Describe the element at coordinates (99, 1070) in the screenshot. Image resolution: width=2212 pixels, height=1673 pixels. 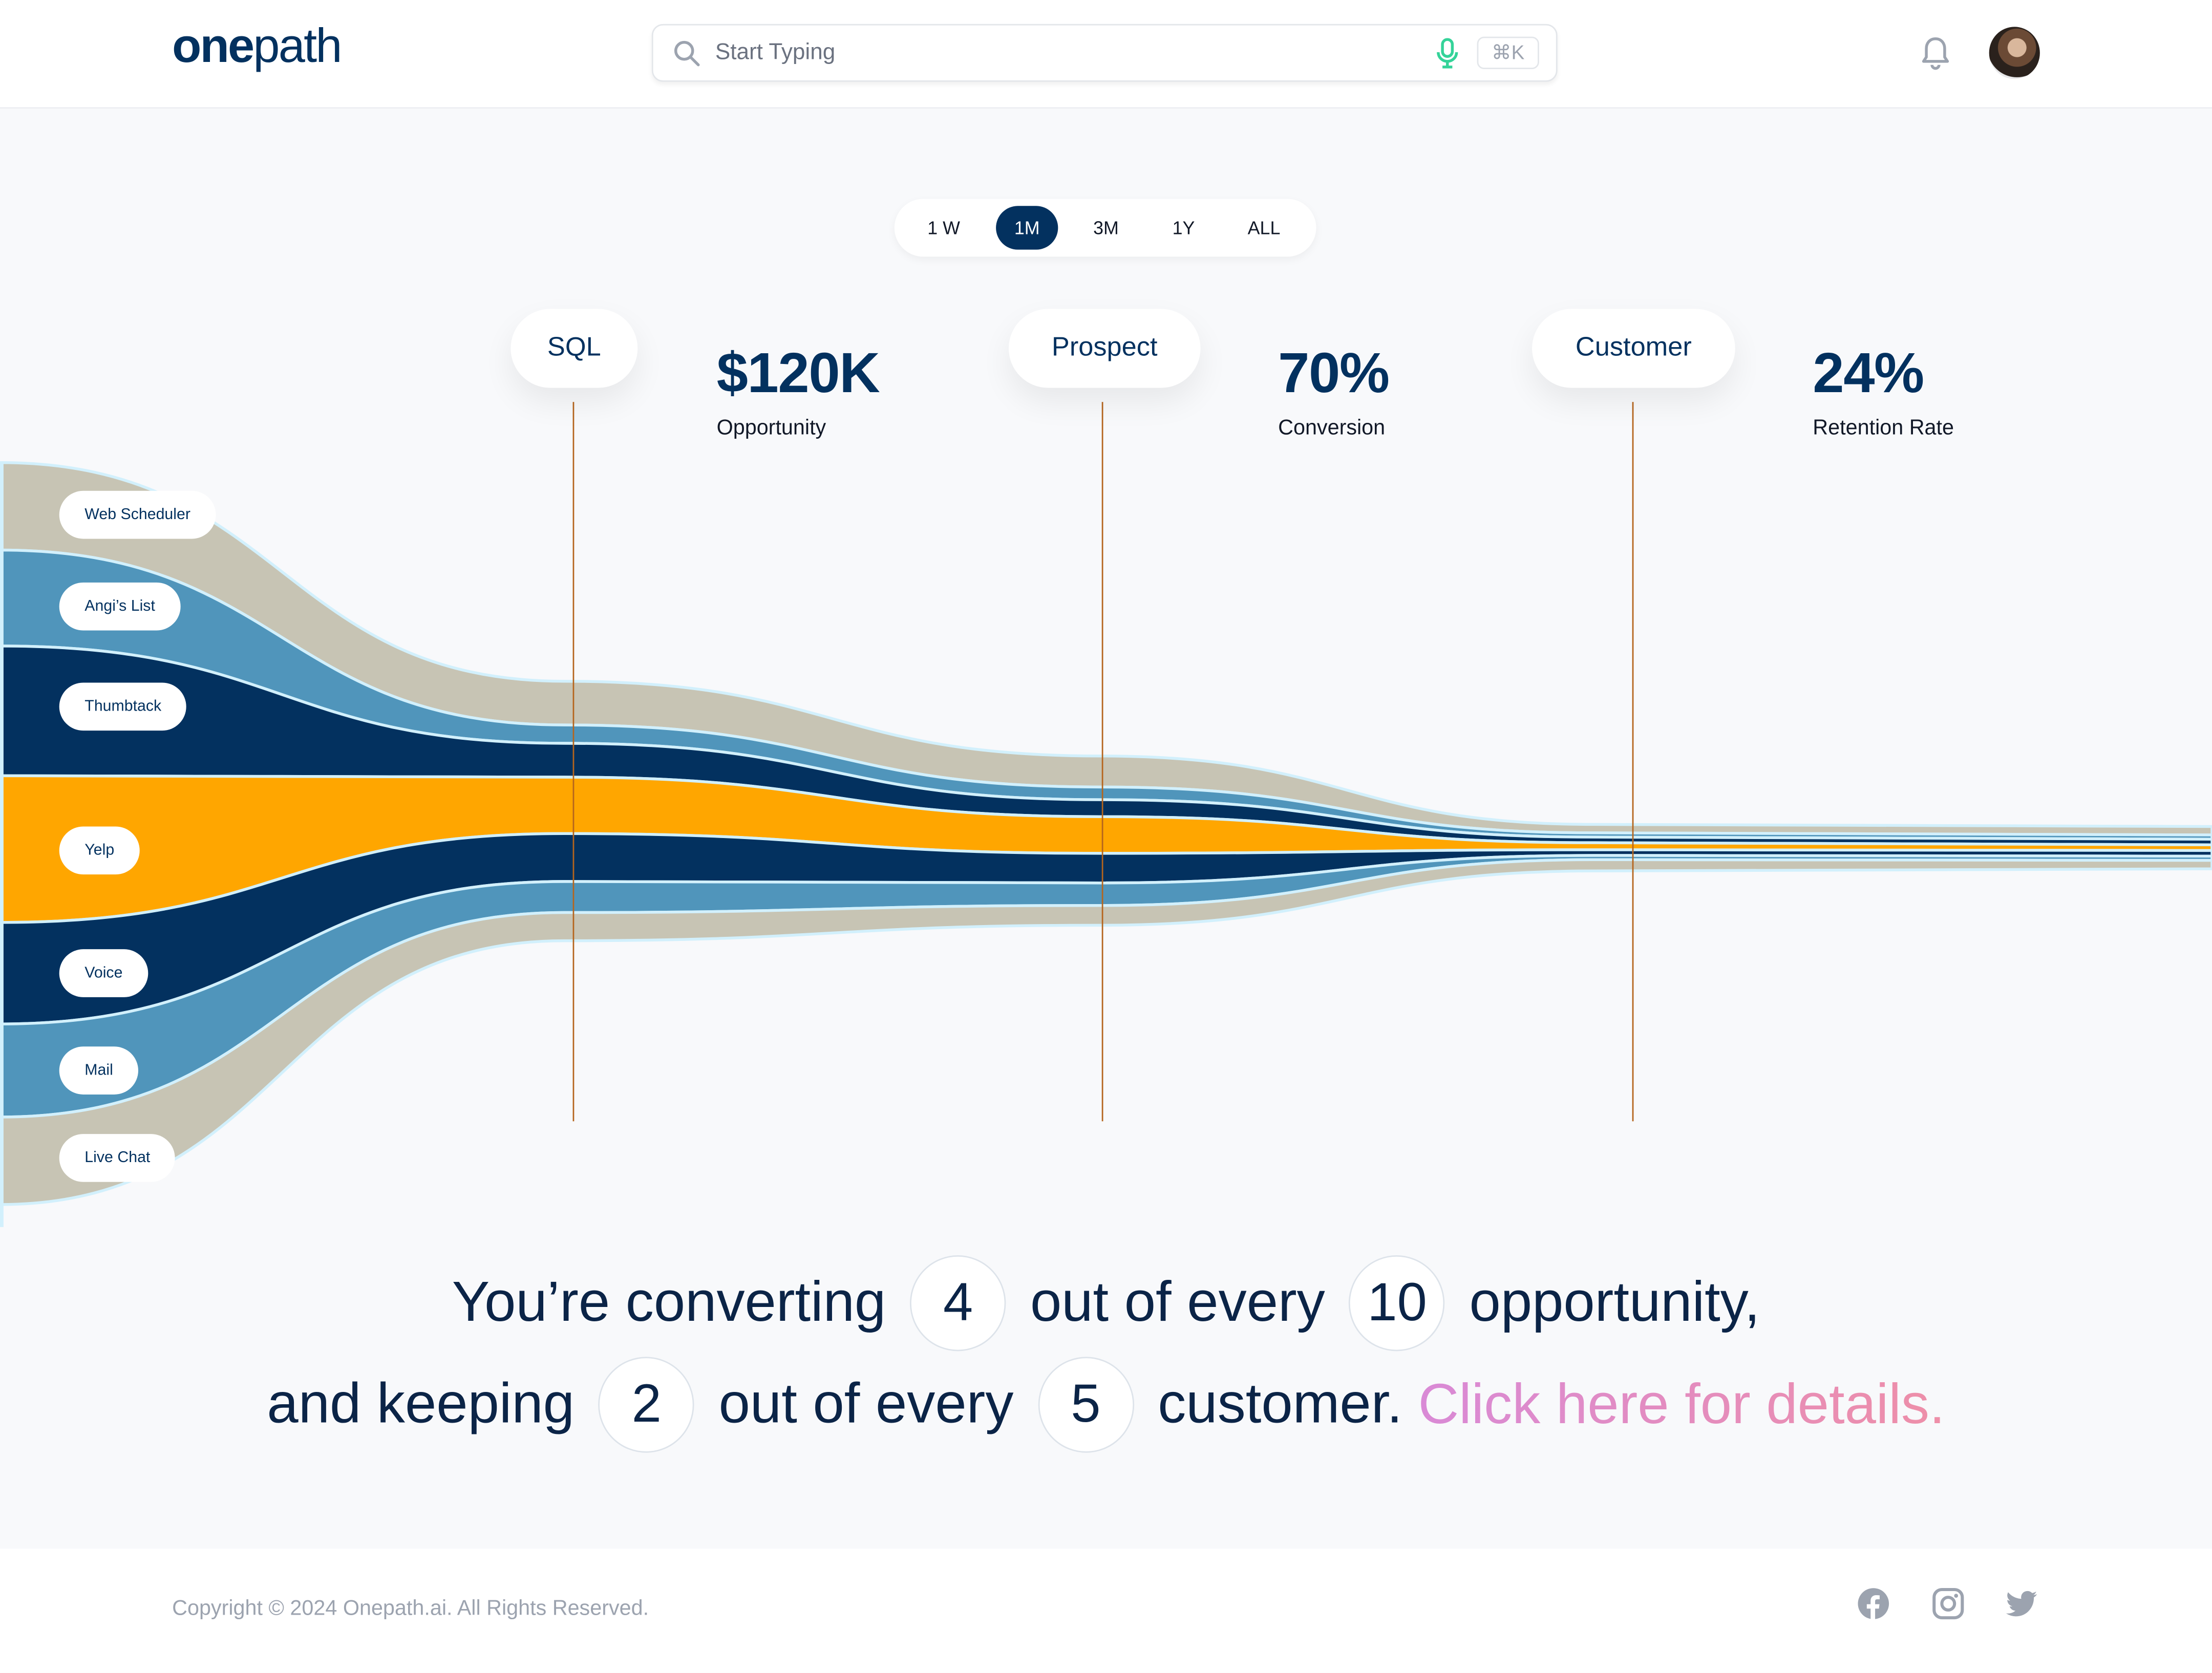
I see `source-label-mail: Mail` at that location.